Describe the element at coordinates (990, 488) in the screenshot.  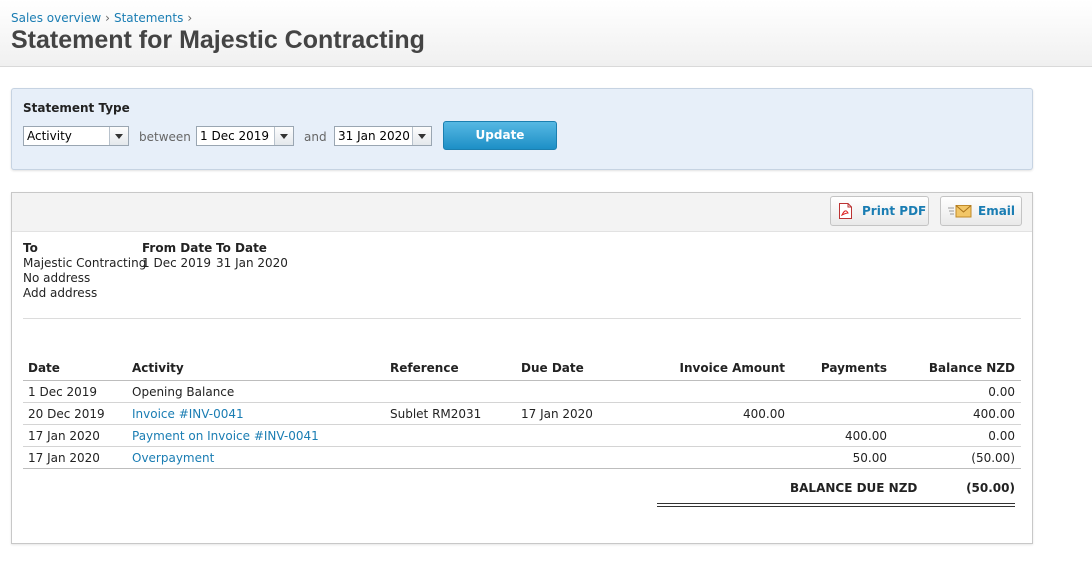
I see `balance-due-value: (50.00)` at that location.